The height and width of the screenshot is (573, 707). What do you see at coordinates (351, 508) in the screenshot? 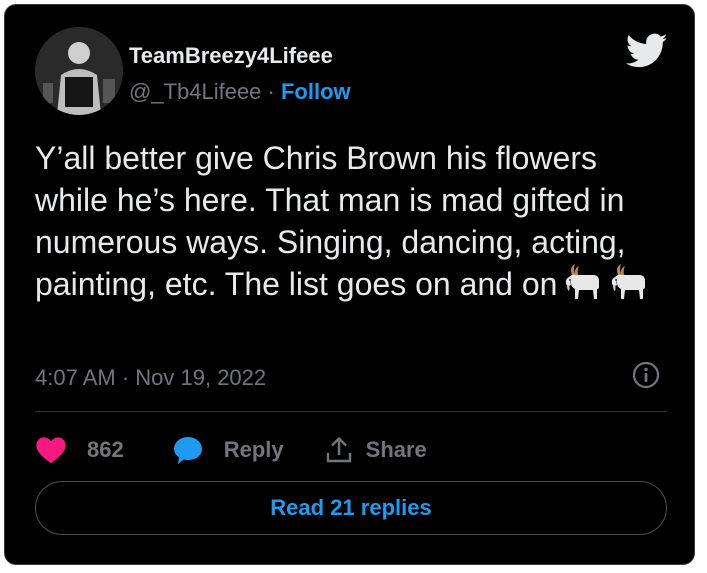
I see `read-replies-button: Read 21 replies` at bounding box center [351, 508].